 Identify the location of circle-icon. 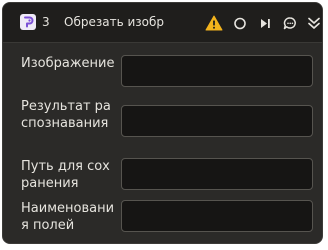
(240, 23).